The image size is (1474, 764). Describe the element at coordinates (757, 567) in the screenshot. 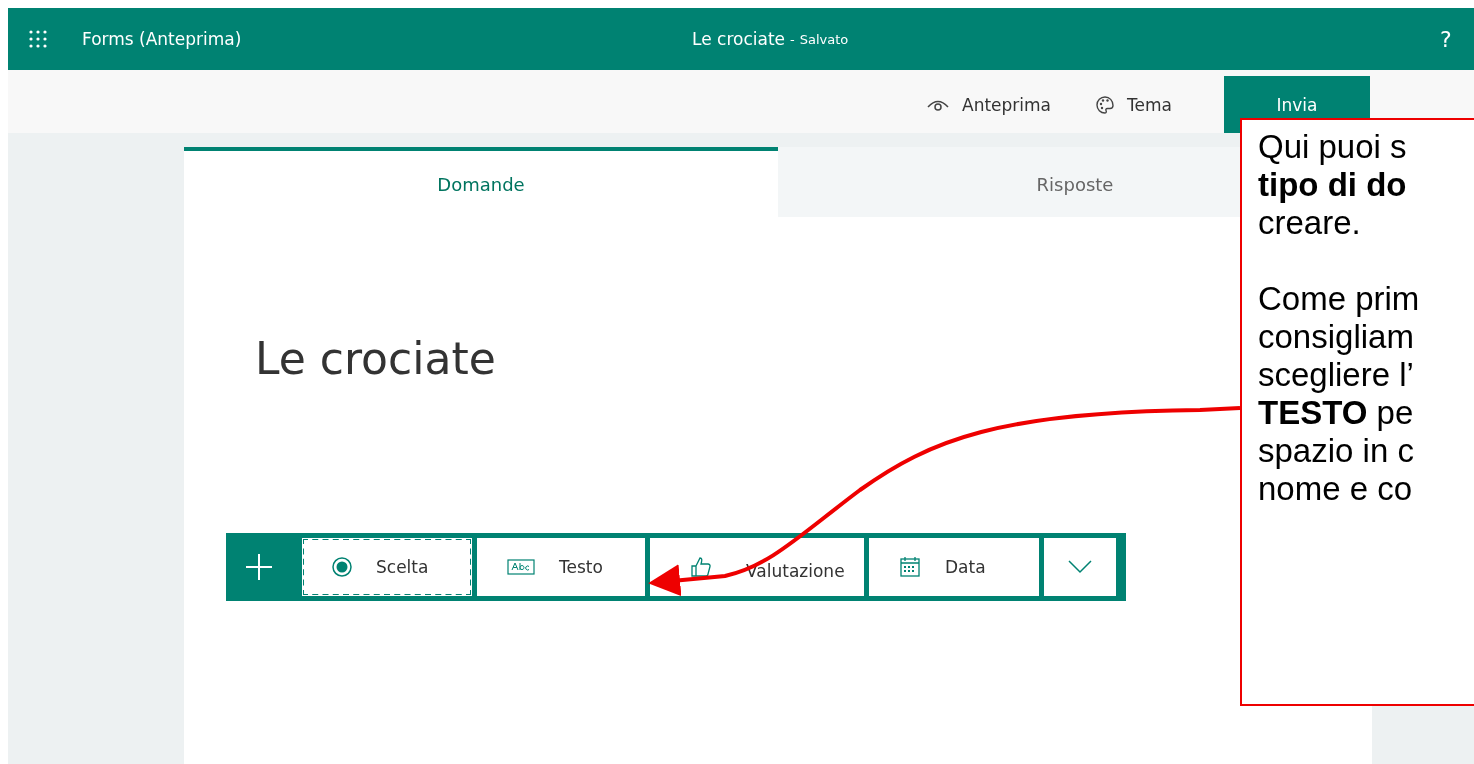

I see `rating-question-button: Valutazione` at that location.